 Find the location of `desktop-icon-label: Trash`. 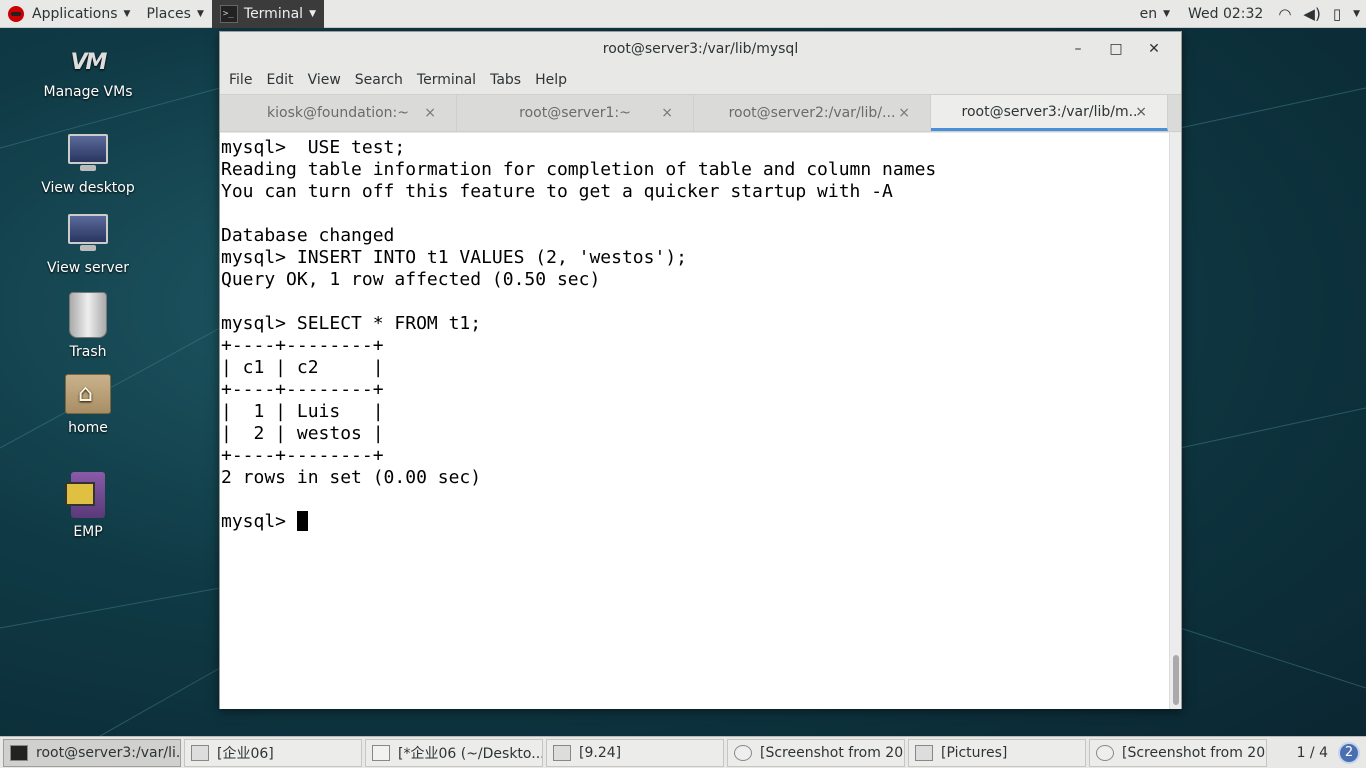

desktop-icon-label: Trash is located at coordinates (88, 352).